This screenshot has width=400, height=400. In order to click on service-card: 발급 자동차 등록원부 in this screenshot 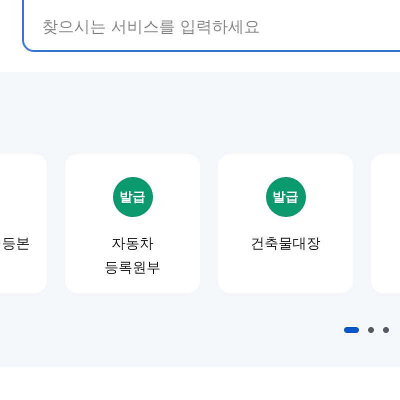, I will do `click(132, 223)`.